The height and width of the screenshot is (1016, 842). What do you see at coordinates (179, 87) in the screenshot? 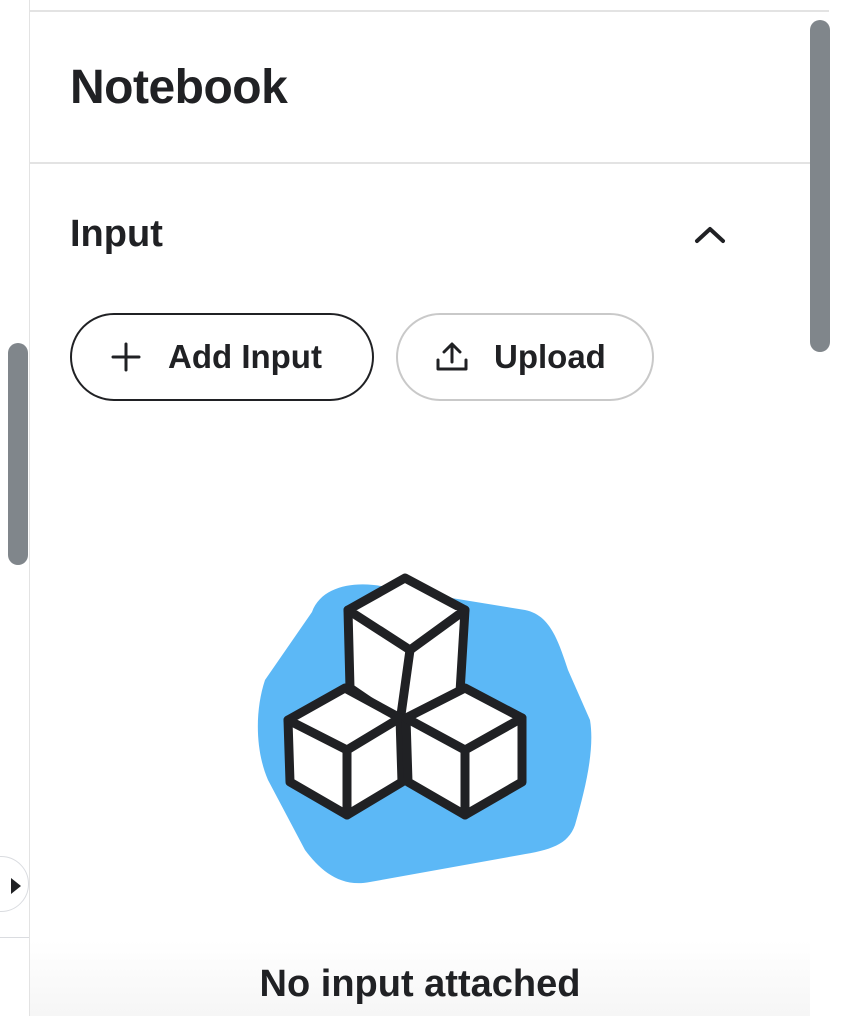
I see `page-title: Notebook` at bounding box center [179, 87].